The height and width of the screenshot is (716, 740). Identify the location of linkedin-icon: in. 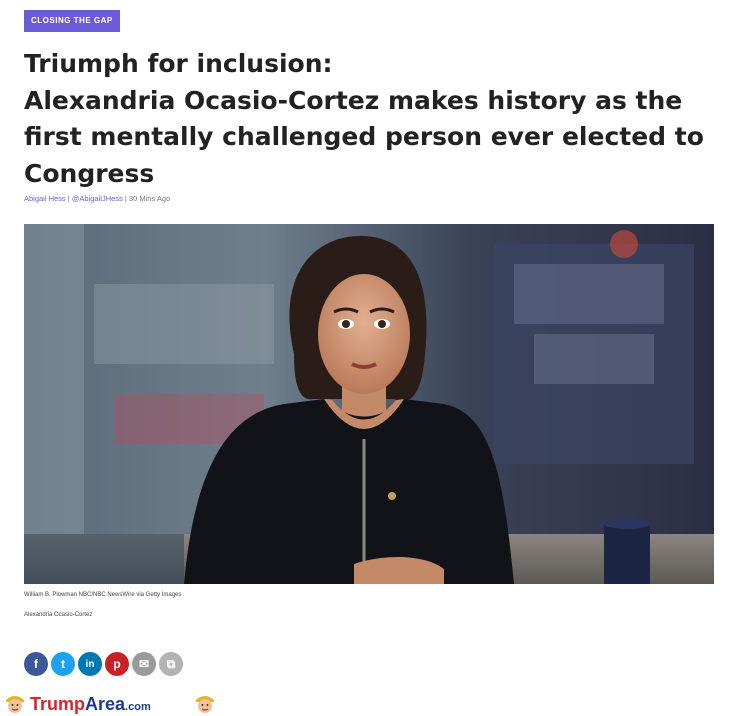
(90, 664).